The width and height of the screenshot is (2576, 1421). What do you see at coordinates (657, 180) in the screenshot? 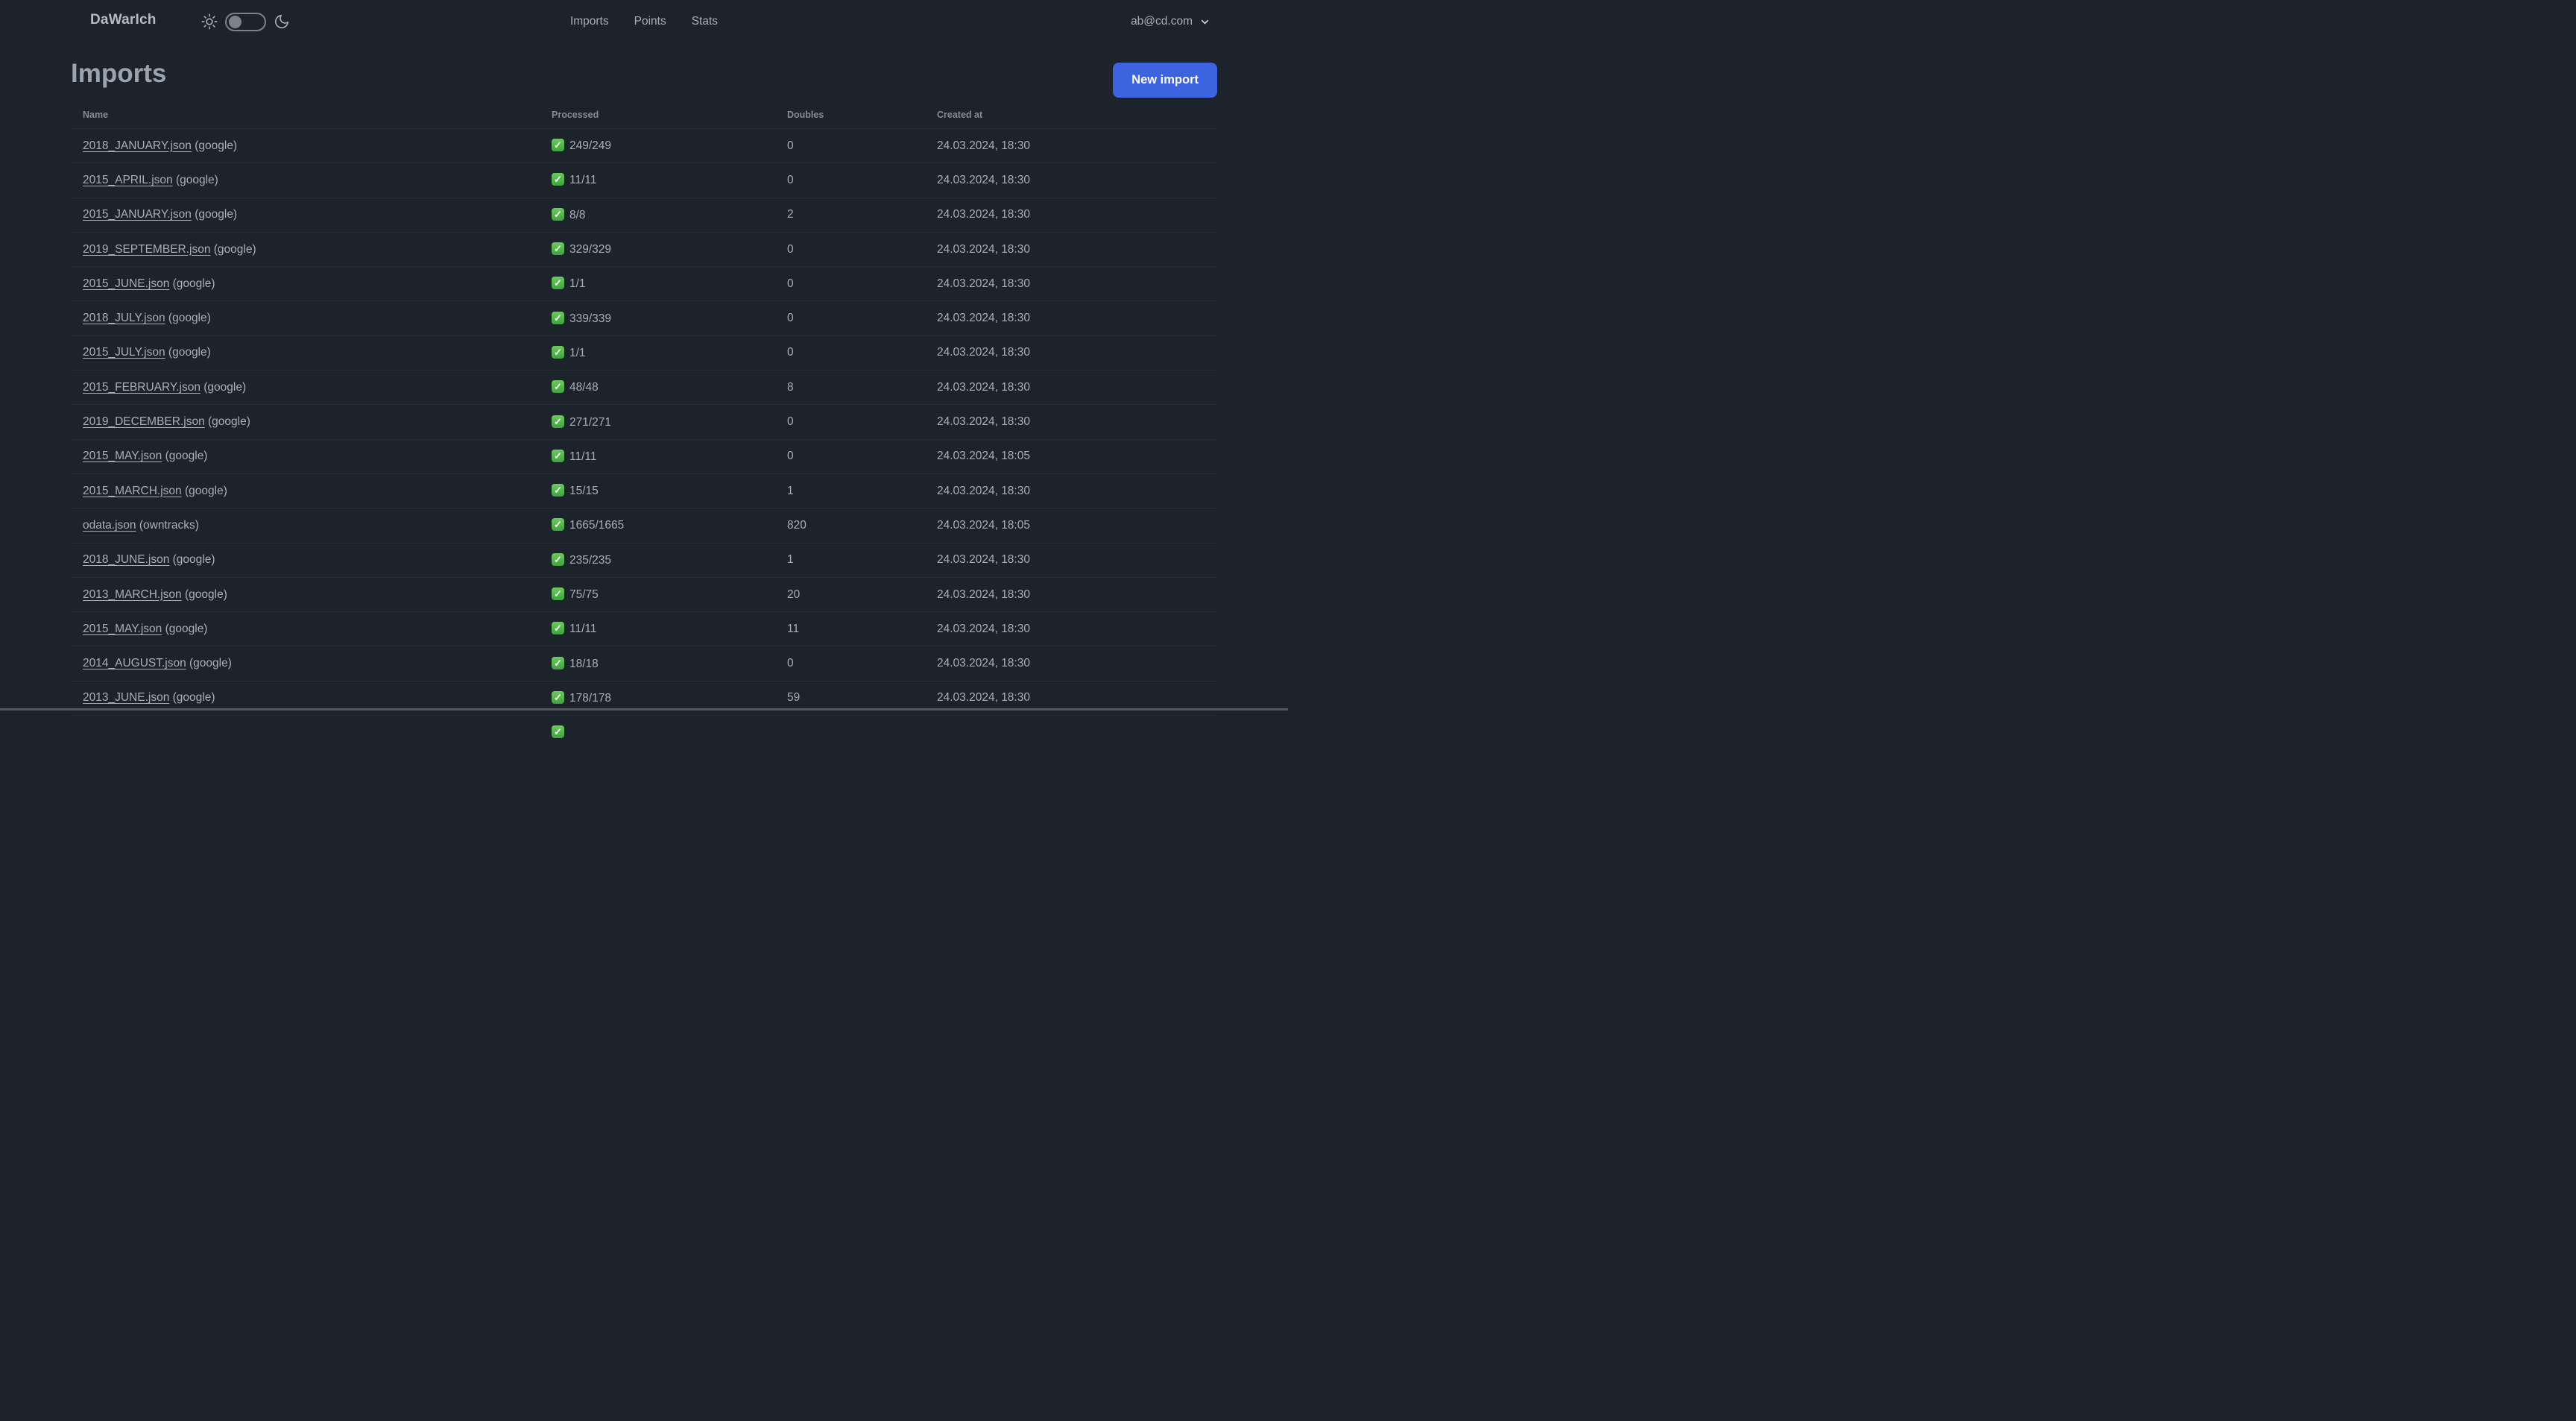
I see `processed-cell: 11/11` at bounding box center [657, 180].